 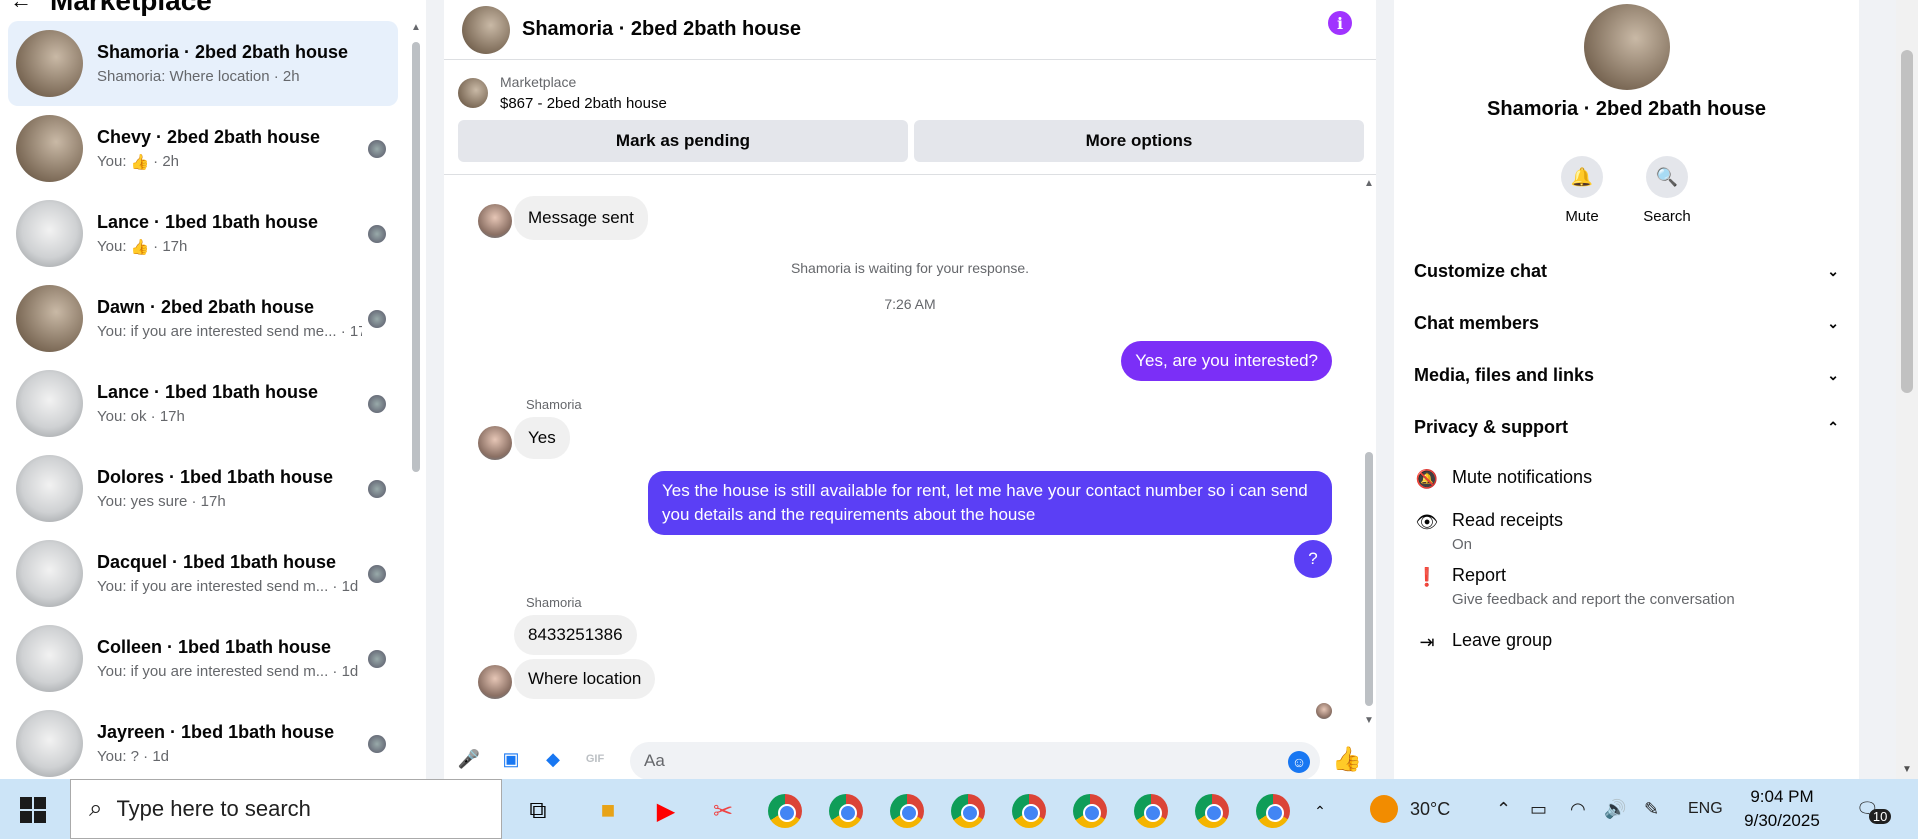 What do you see at coordinates (1626, 109) in the screenshot?
I see `details-title: Shamoria · 2bed 2bath house` at bounding box center [1626, 109].